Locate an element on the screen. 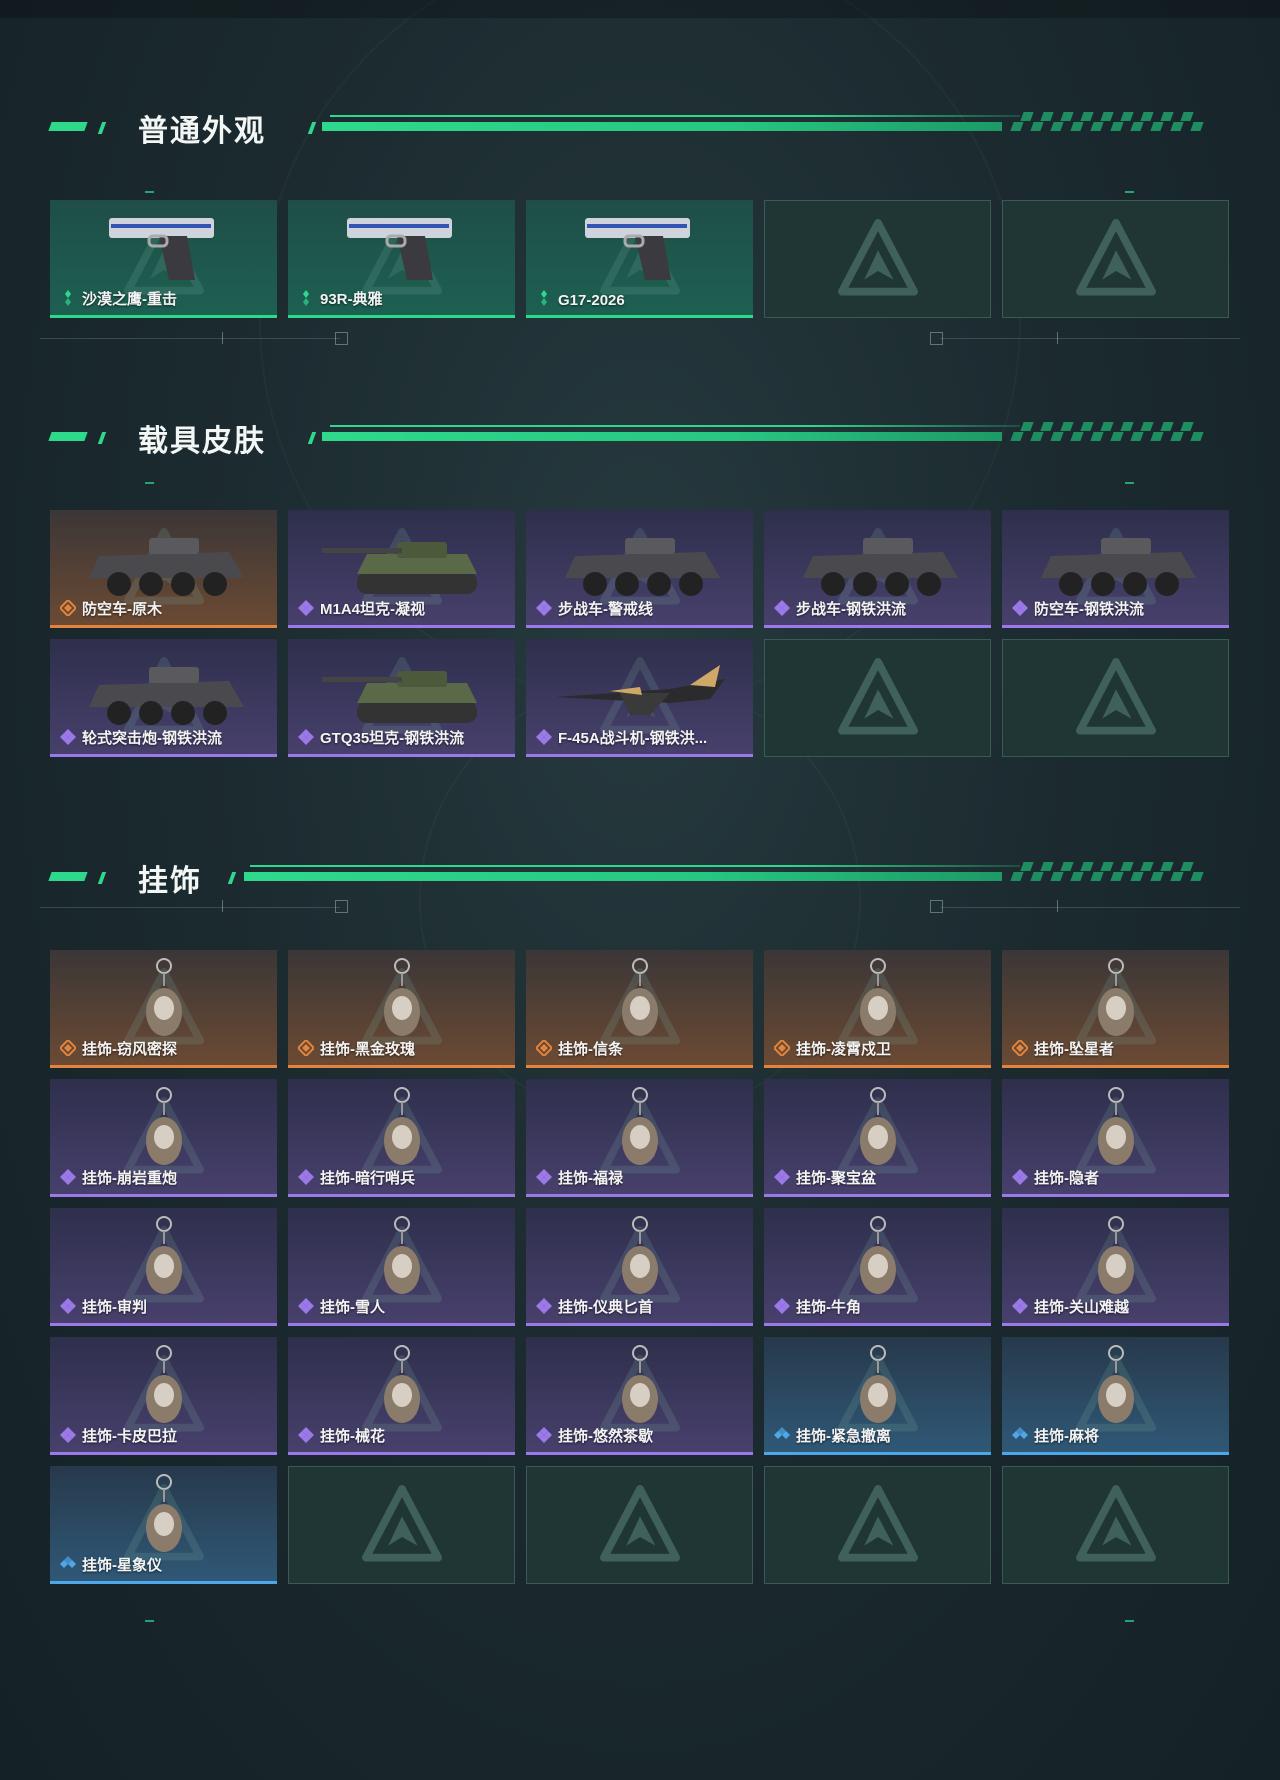 This screenshot has width=1280, height=1780. item-name: 挂饰-暗行哨兵 is located at coordinates (367, 1178).